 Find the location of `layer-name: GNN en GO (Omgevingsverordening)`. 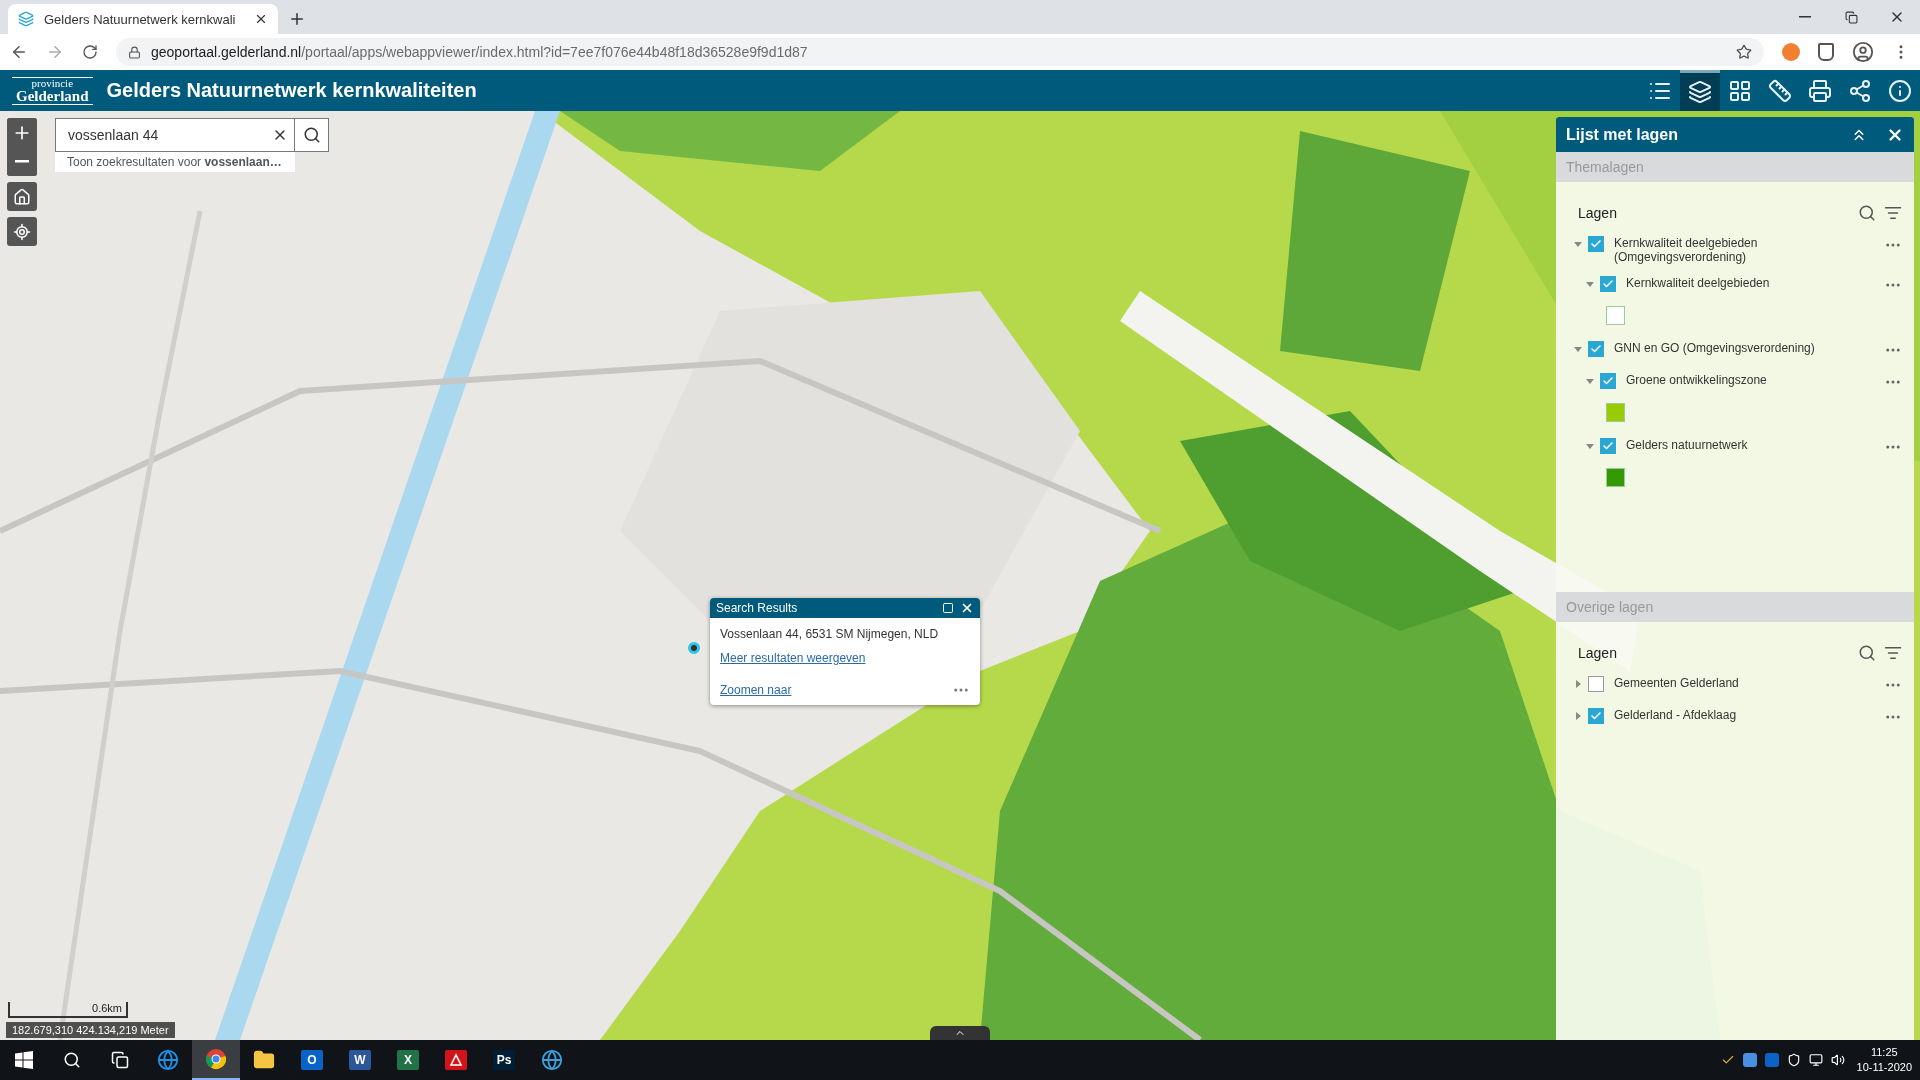

layer-name: GNN en GO (Omgevingsverordening) is located at coordinates (1714, 348).